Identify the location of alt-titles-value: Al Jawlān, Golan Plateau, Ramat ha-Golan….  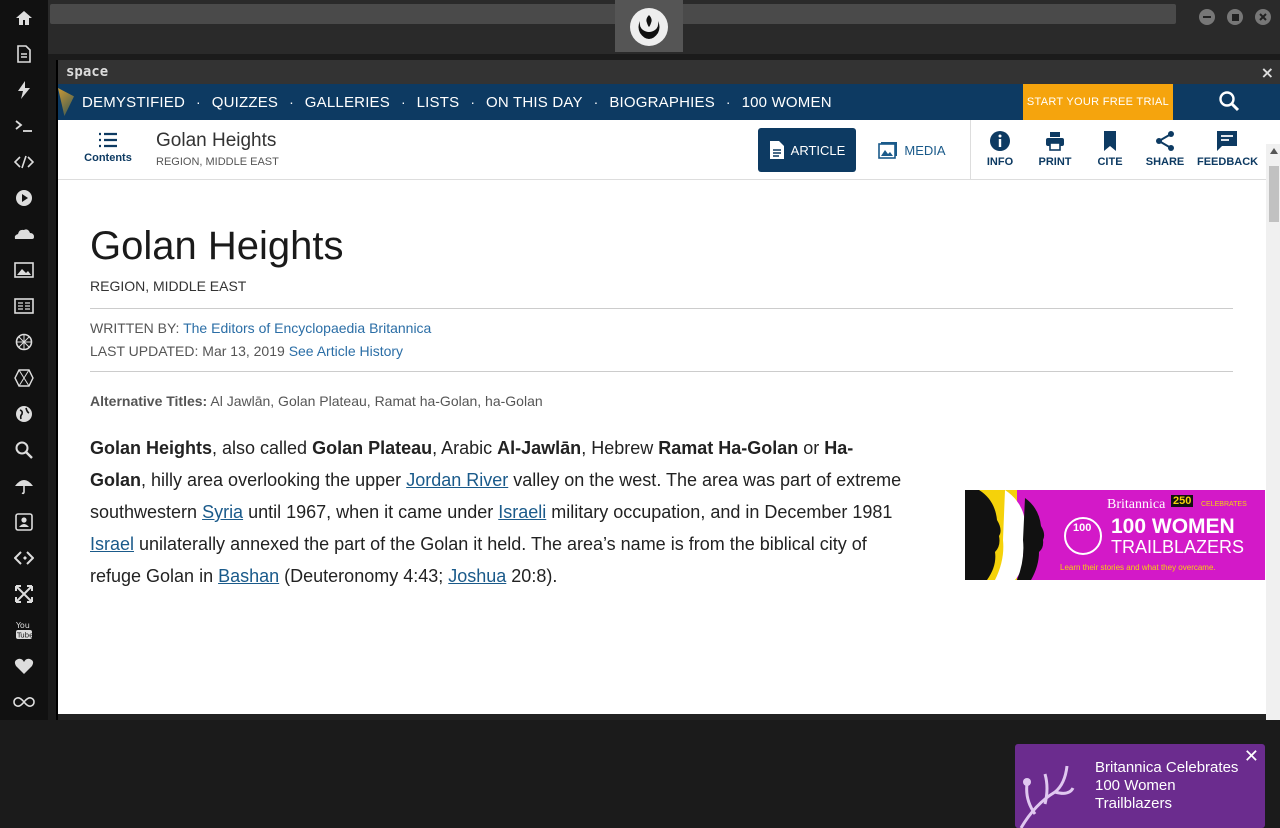
(376, 401).